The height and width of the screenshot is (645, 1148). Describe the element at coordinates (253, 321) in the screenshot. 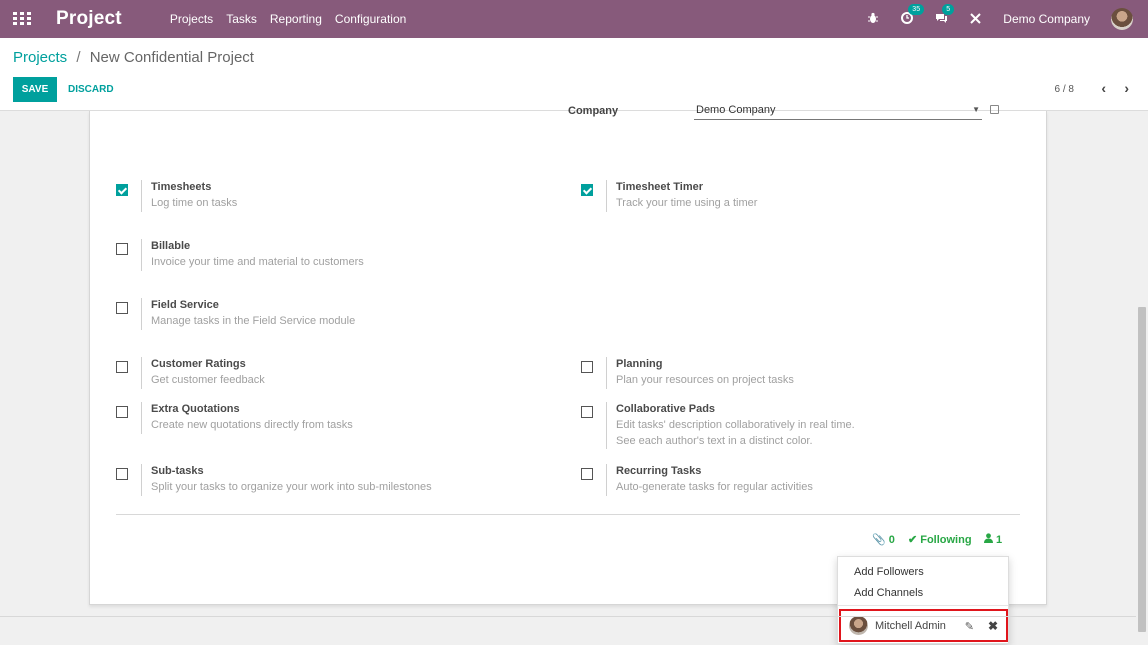

I see `setting-description: Manage tasks in the Field Service module` at that location.